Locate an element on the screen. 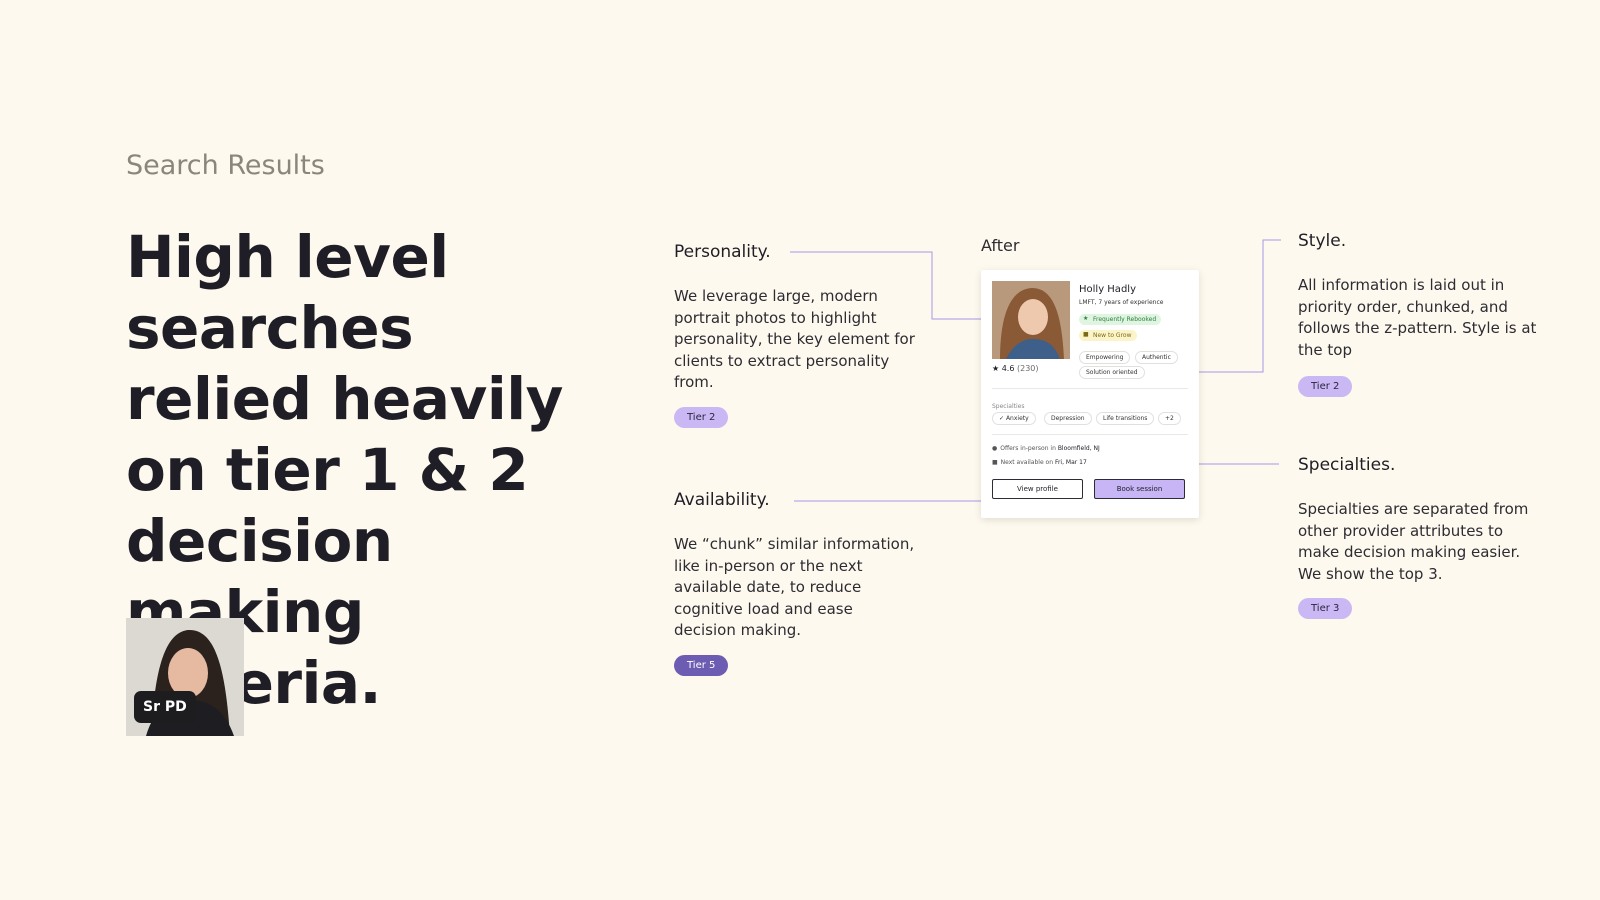  availability-title: Availability. is located at coordinates (722, 500).